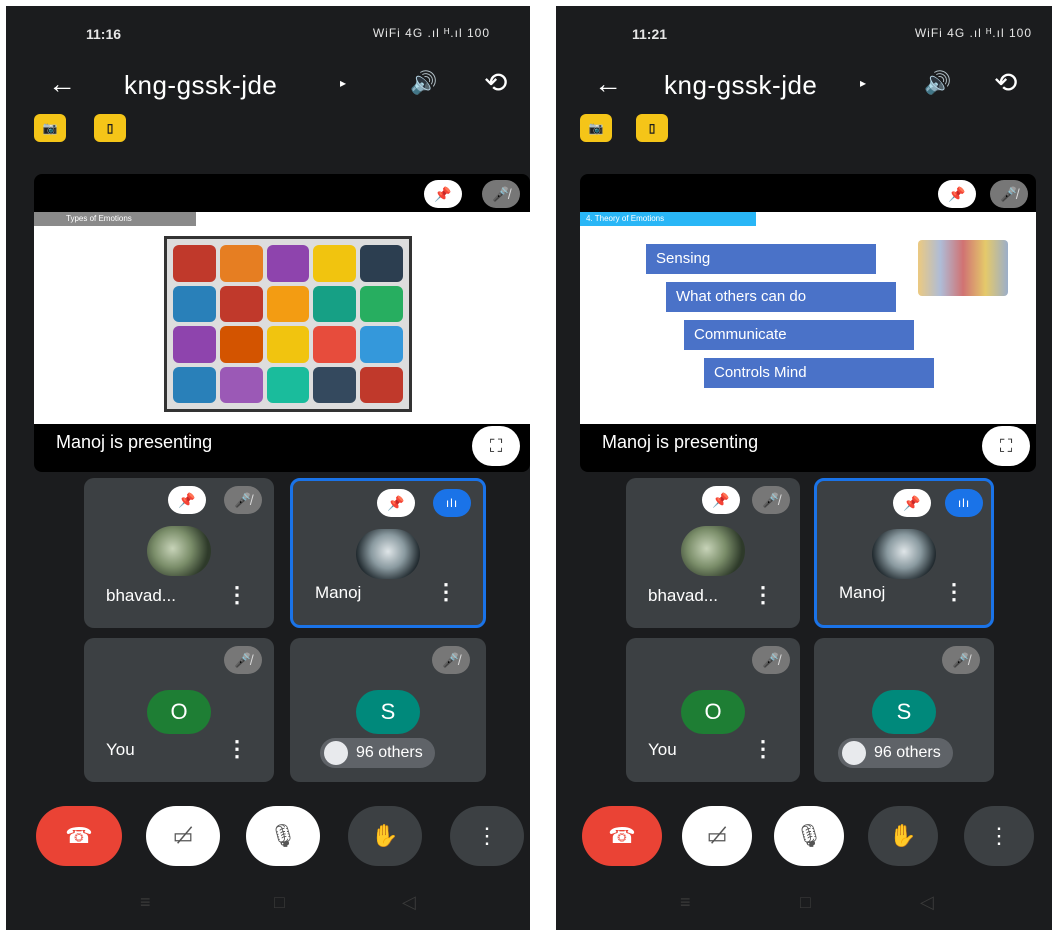  I want to click on slide-box-others: What others can do, so click(781, 297).